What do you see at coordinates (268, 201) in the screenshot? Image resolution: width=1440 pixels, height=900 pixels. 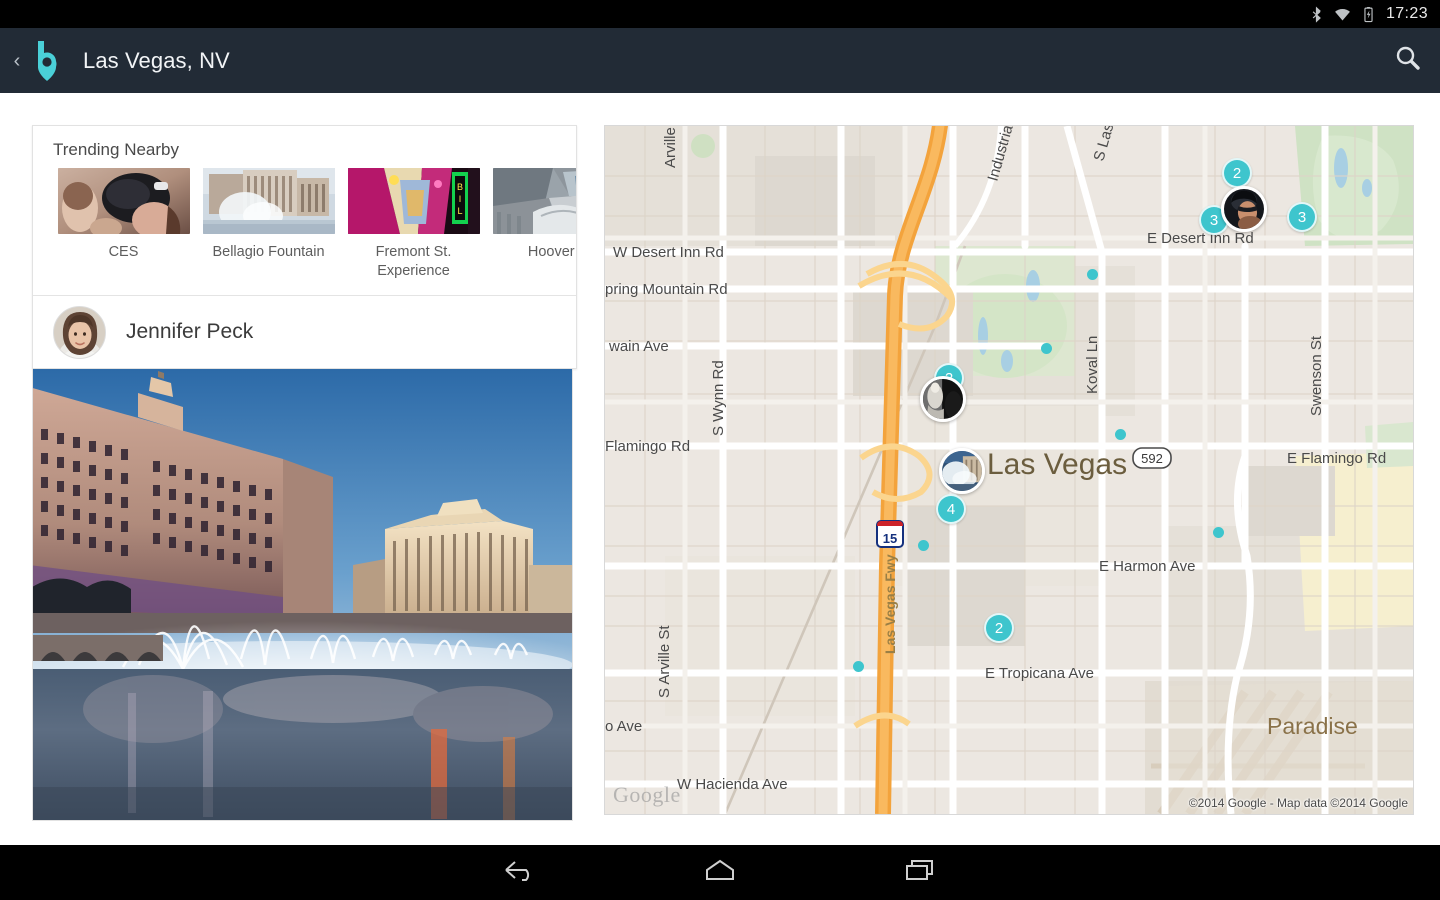 I see `bellagio-fountain-photo` at bounding box center [268, 201].